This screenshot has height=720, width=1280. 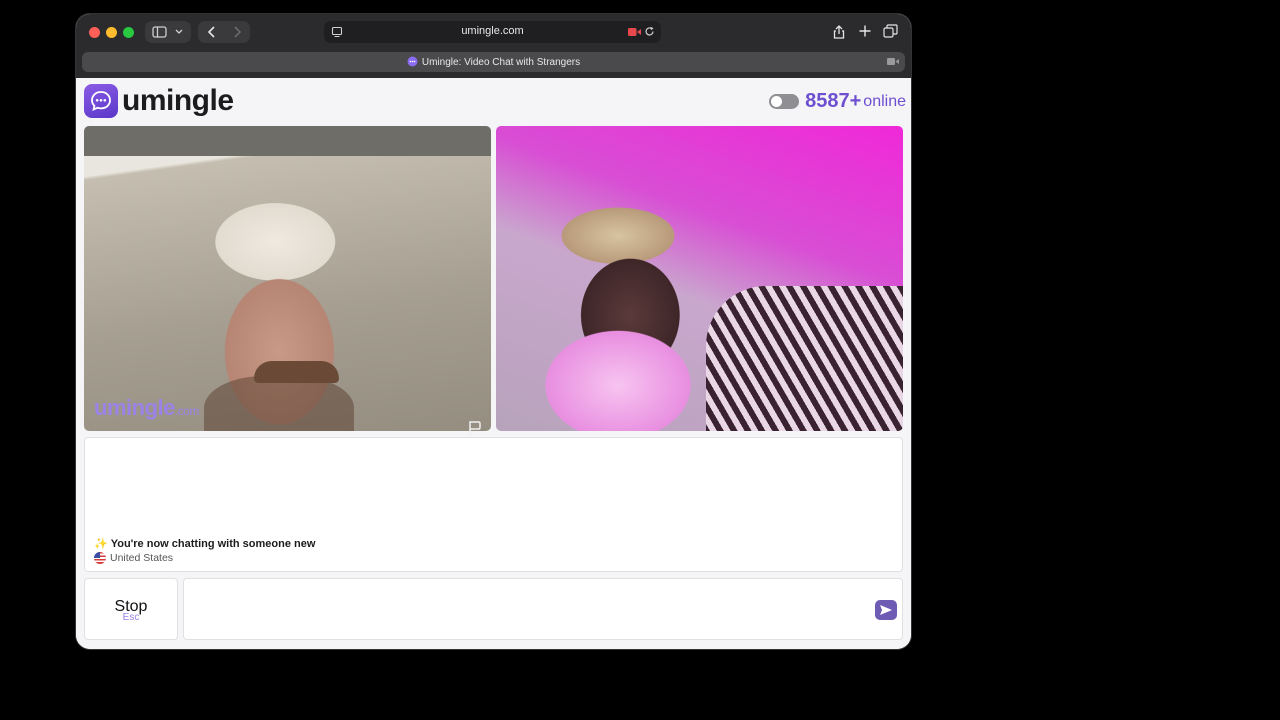 What do you see at coordinates (893, 61) in the screenshot?
I see `tab-camera-icon` at bounding box center [893, 61].